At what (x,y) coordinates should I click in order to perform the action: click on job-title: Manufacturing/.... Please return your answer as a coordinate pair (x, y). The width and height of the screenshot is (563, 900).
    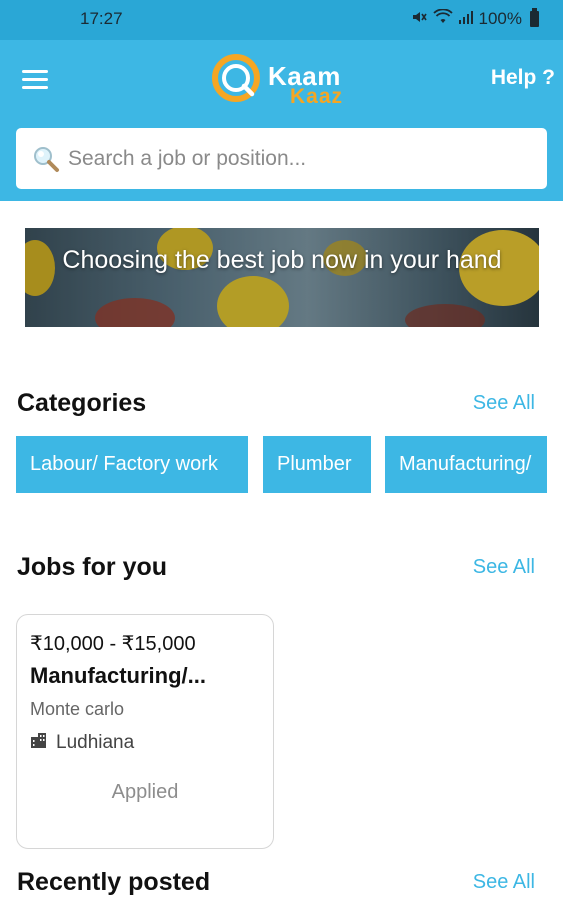
    Looking at the image, I should click on (118, 675).